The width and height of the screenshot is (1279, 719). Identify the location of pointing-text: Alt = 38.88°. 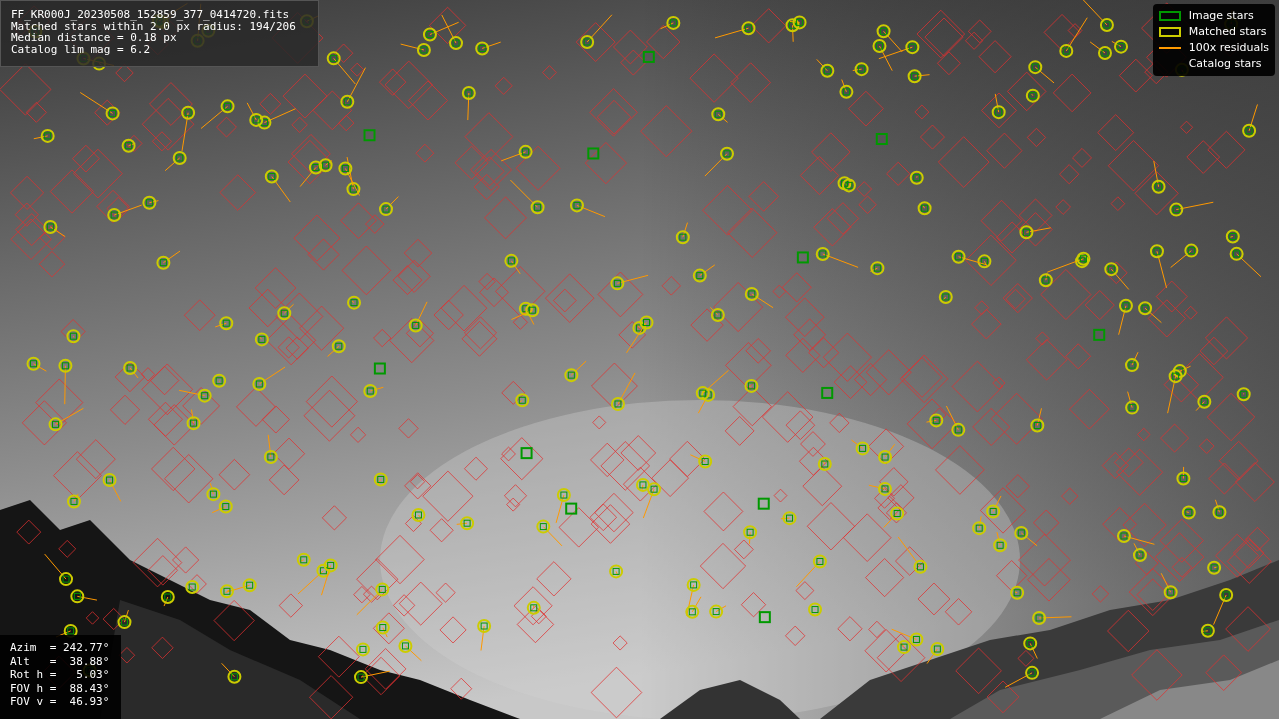
(60, 661).